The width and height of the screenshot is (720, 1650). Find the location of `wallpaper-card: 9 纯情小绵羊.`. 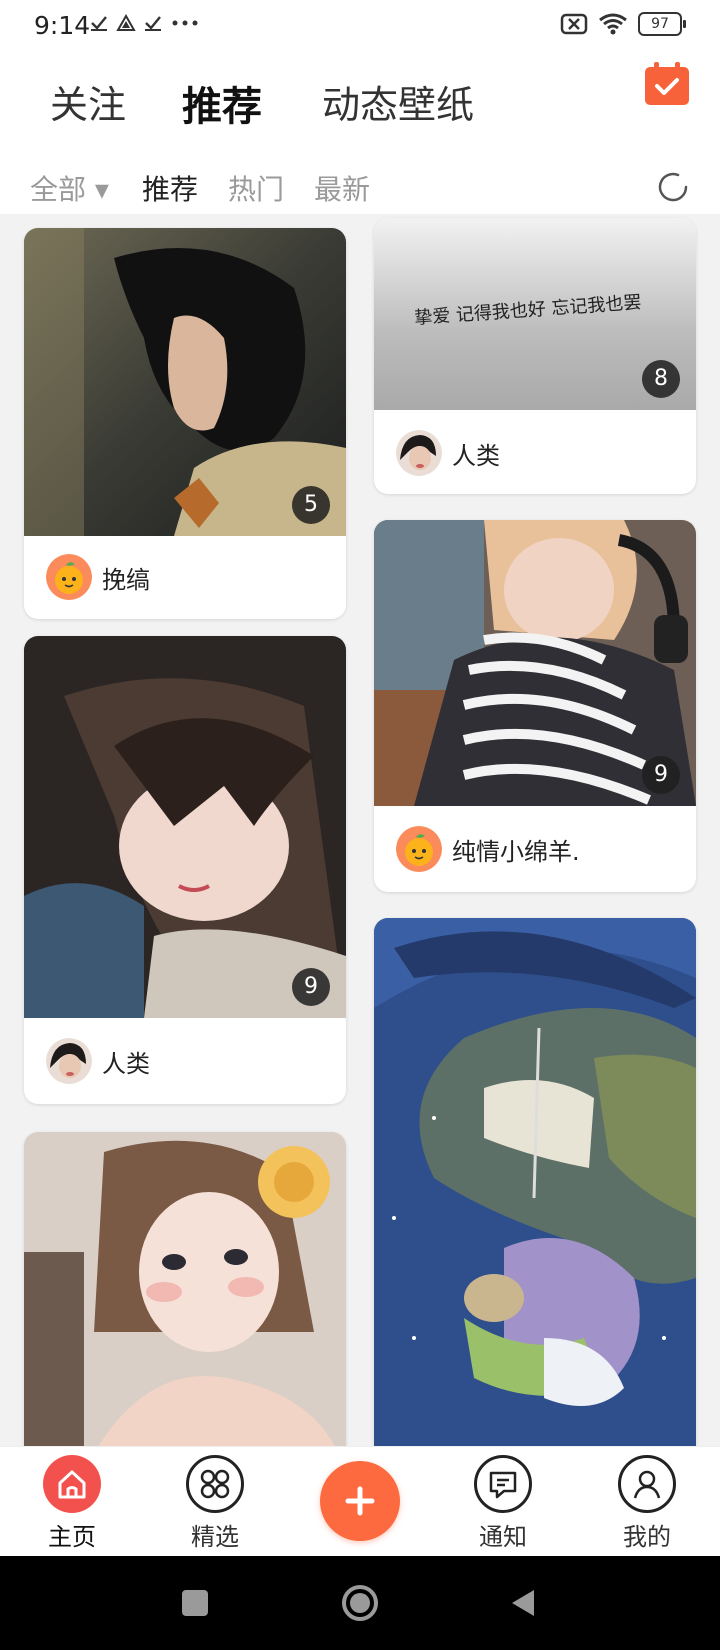

wallpaper-card: 9 纯情小绵羊. is located at coordinates (535, 706).